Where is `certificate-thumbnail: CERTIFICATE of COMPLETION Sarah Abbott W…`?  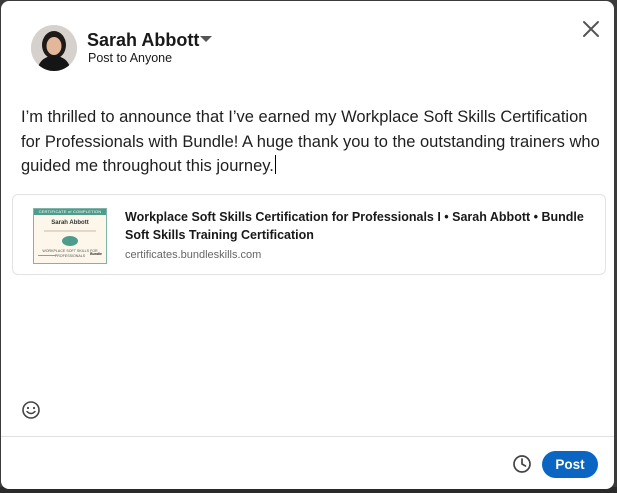
certificate-thumbnail: CERTIFICATE of COMPLETION Sarah Abbott W… is located at coordinates (70, 236).